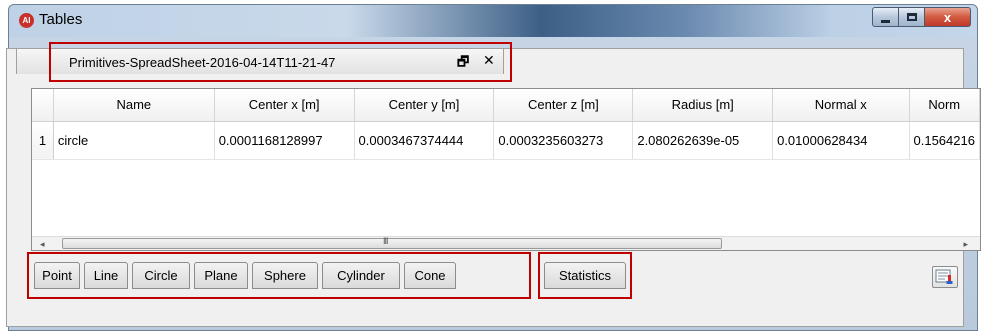  What do you see at coordinates (703, 140) in the screenshot?
I see `cell-radius: 2.080262639e-05` at bounding box center [703, 140].